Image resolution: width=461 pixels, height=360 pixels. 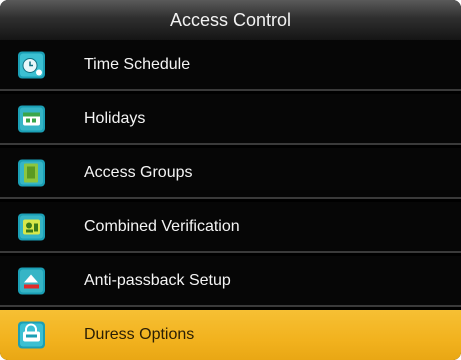 I want to click on menu-item-holidays: Holidays, so click(x=230, y=119).